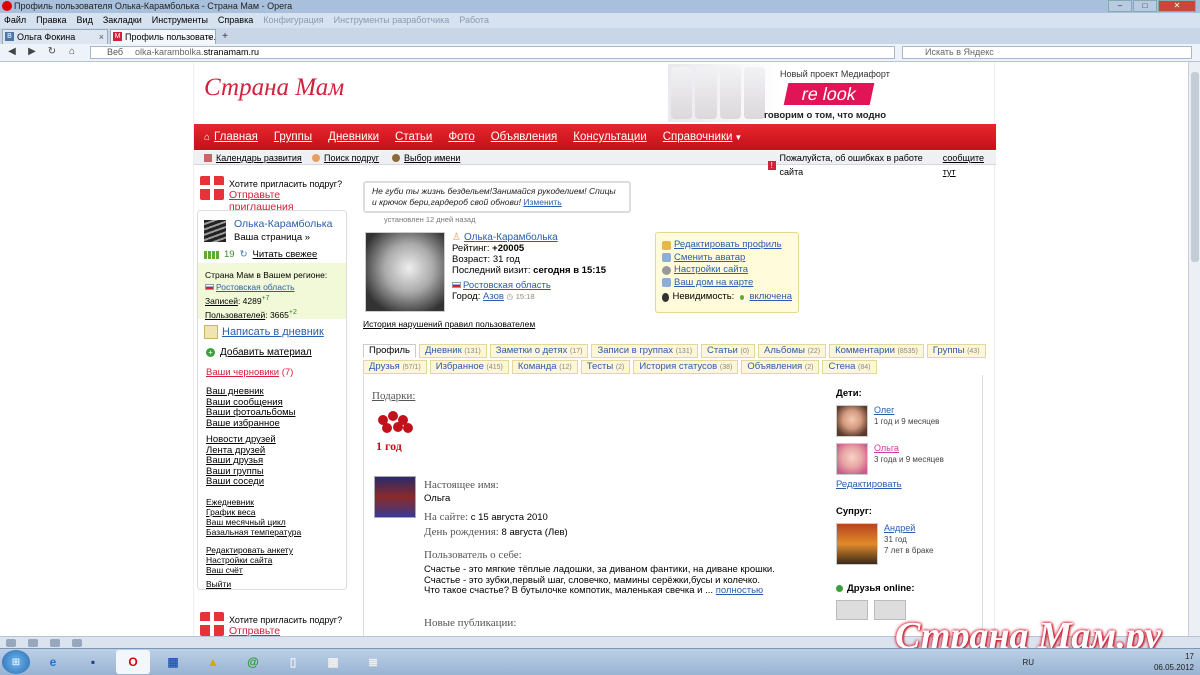  I want to click on start-button: ⊞, so click(16, 662).